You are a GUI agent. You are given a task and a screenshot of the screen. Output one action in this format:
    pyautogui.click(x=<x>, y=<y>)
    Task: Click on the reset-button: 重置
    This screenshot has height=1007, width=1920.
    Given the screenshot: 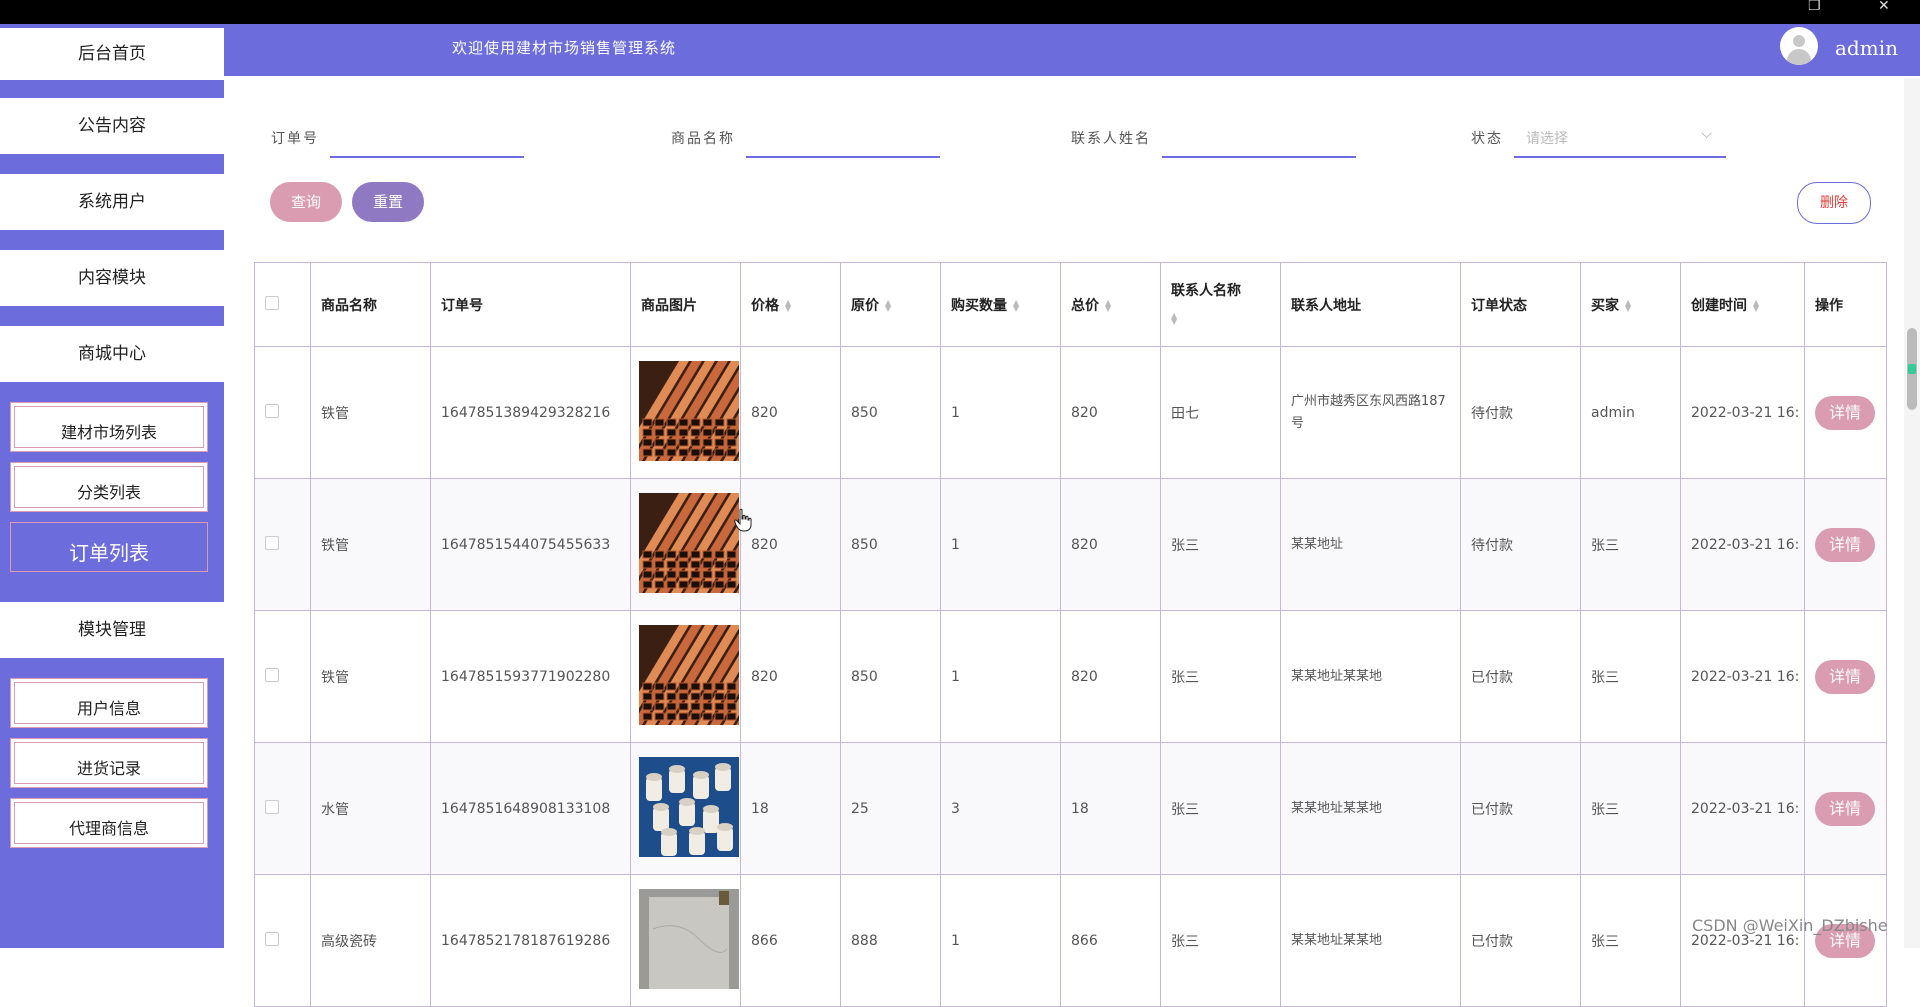 What is the action you would take?
    pyautogui.click(x=388, y=202)
    